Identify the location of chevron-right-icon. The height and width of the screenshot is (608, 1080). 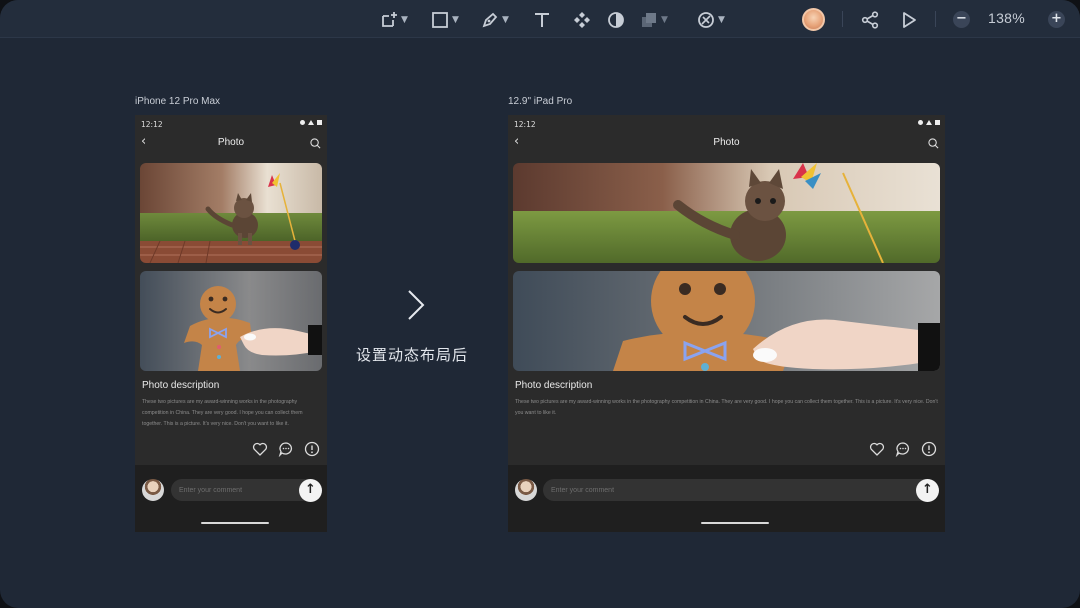
(416, 305).